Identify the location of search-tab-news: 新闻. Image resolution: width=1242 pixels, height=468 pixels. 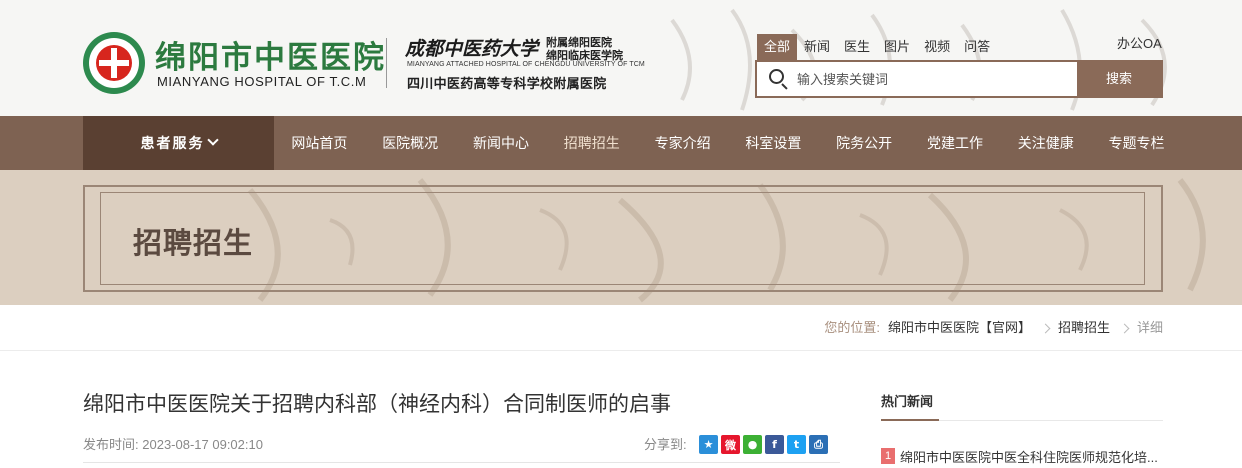
(817, 47).